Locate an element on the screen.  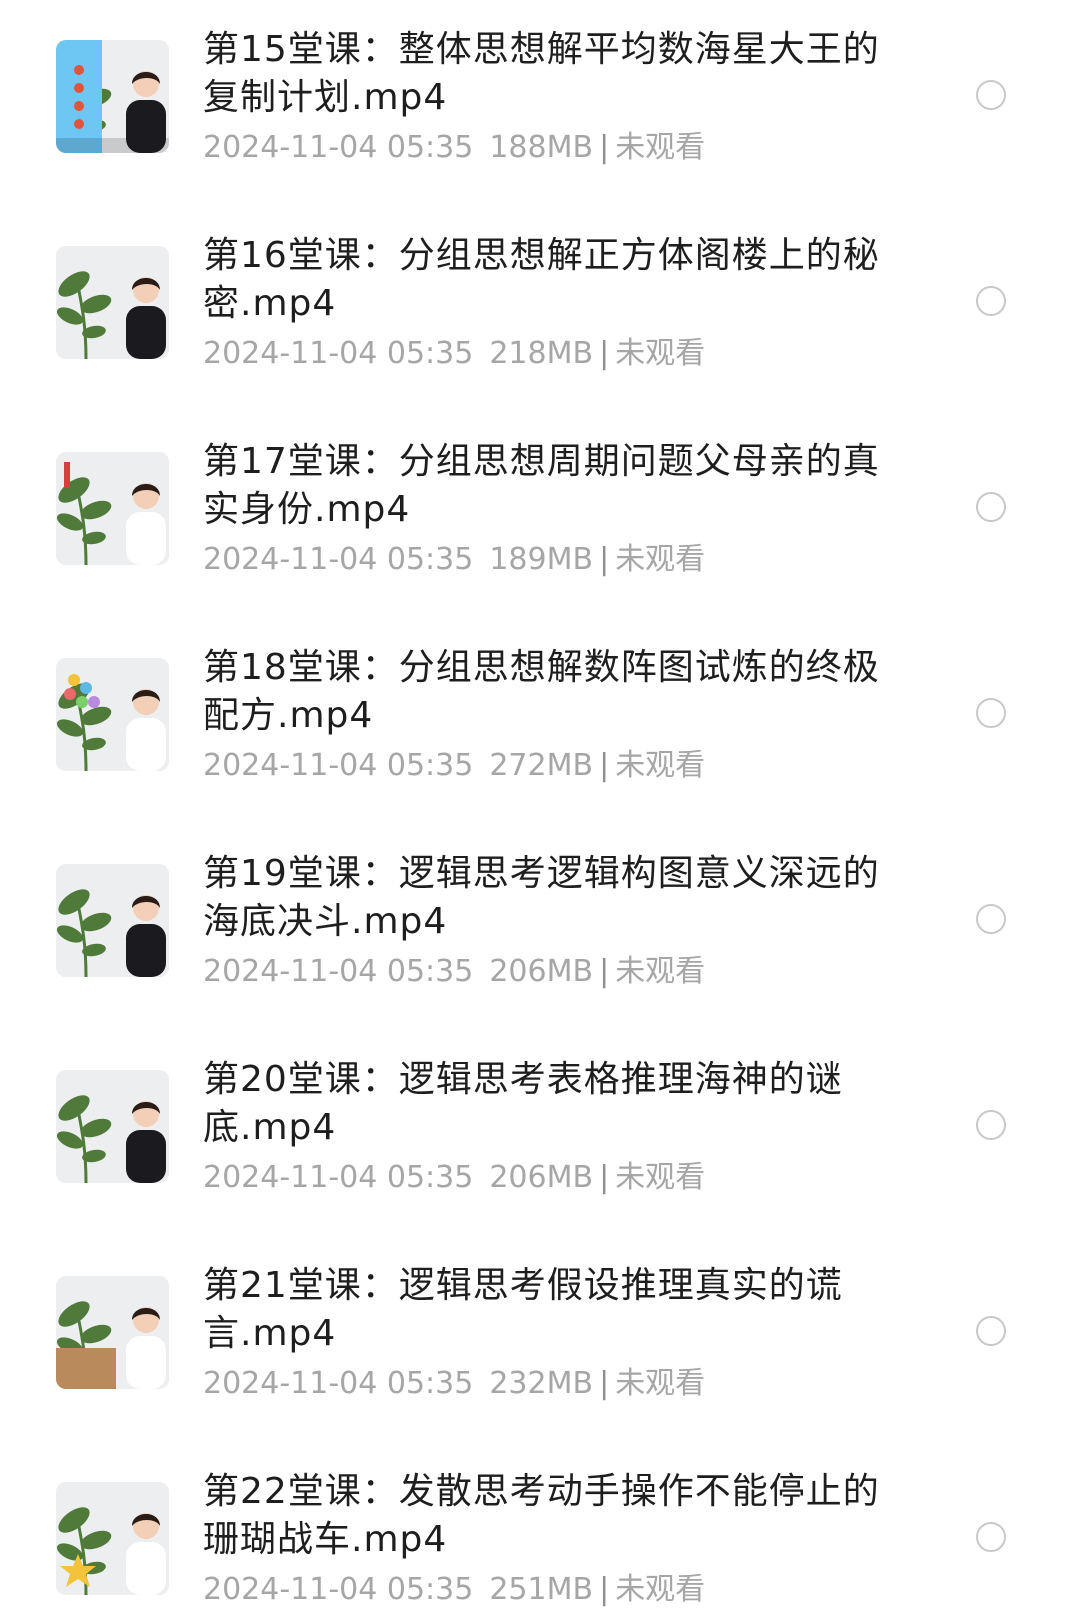
file-size: 272MB is located at coordinates (541, 765).